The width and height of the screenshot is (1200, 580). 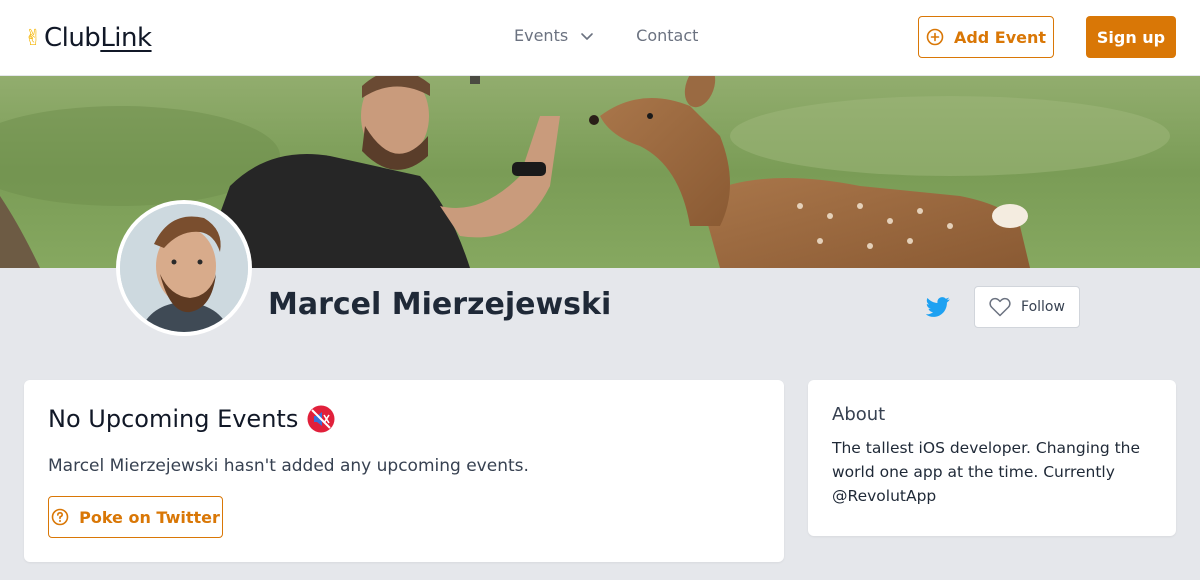 What do you see at coordinates (184, 268) in the screenshot?
I see `profile-avatar` at bounding box center [184, 268].